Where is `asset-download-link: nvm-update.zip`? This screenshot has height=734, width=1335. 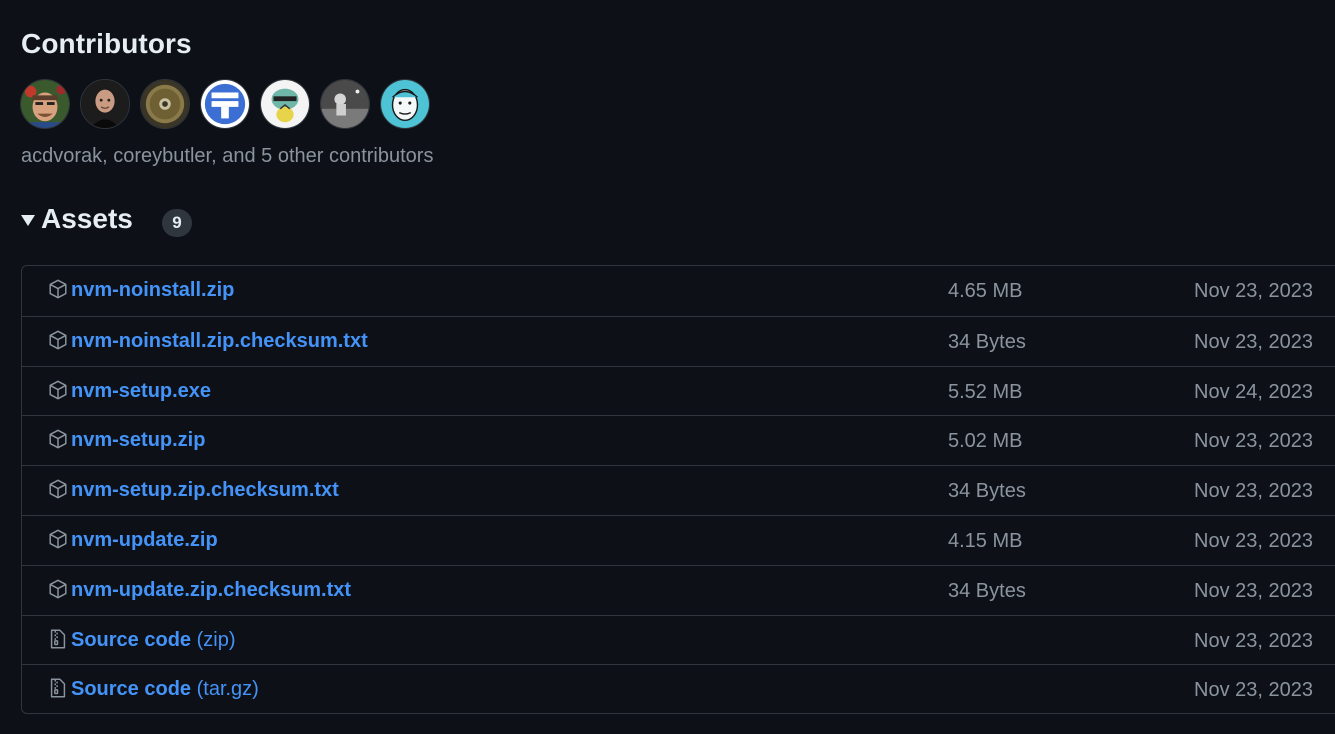 asset-download-link: nvm-update.zip is located at coordinates (144, 540).